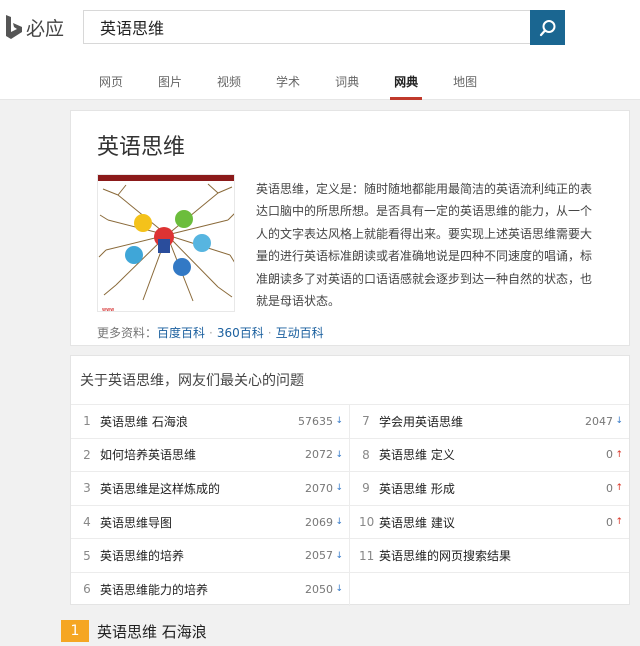 Image resolution: width=640 pixels, height=646 pixels. I want to click on tab-images: 图片, so click(170, 86).